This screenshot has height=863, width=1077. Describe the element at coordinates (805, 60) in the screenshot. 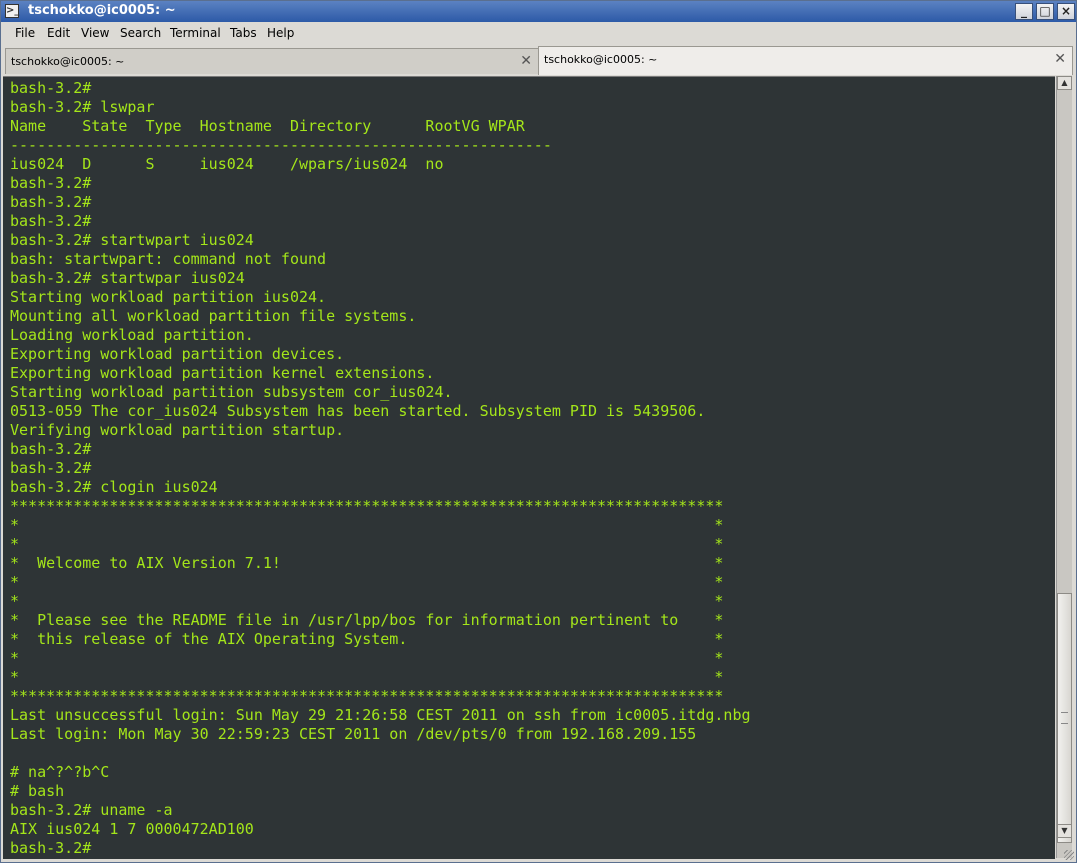

I see `tab-terminal-2: tschokko@ic0005: ~ ✕` at that location.